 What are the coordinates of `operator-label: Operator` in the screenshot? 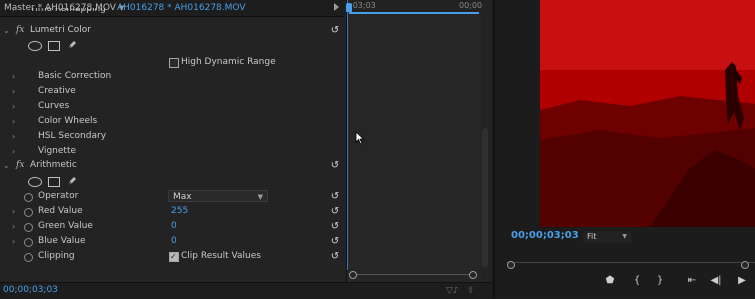 It's located at (58, 196).